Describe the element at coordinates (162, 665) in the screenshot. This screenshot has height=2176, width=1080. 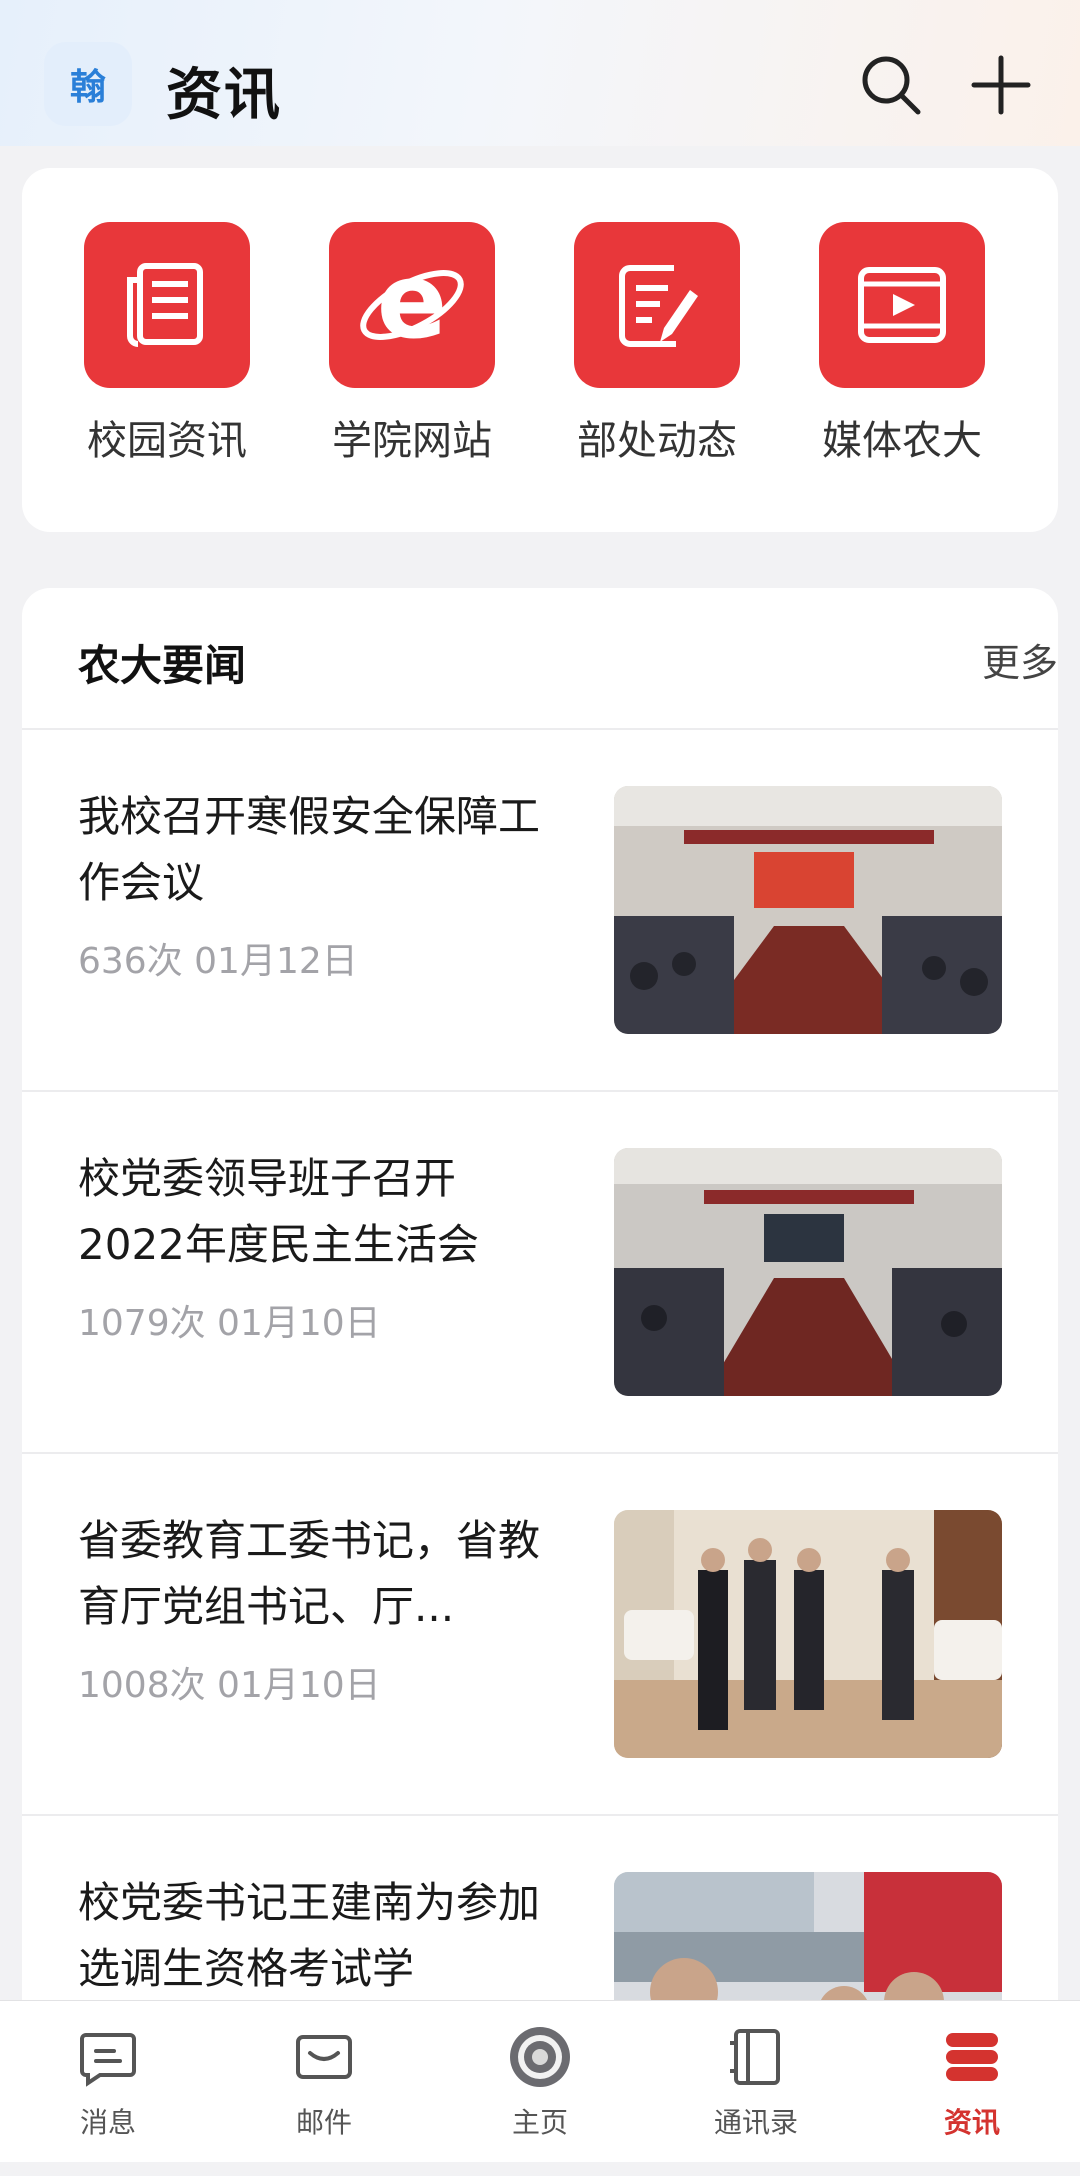
I see `news-section-title: 农大要闻` at that location.